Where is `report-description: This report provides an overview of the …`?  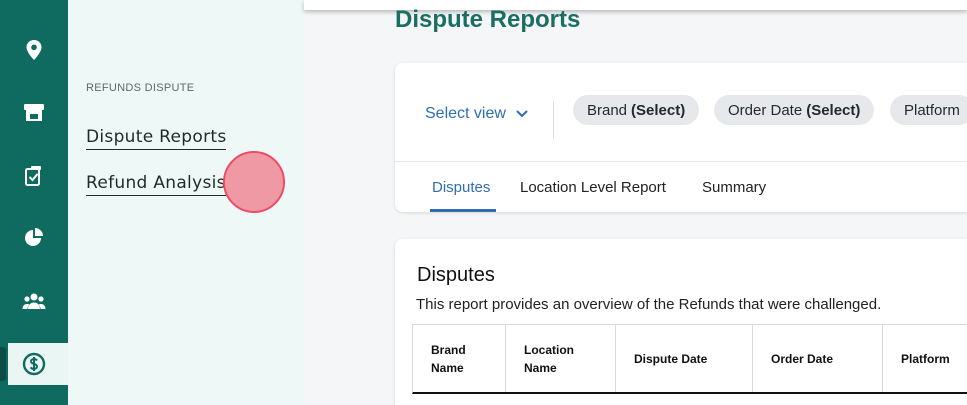 report-description: This report provides an overview of the … is located at coordinates (649, 304).